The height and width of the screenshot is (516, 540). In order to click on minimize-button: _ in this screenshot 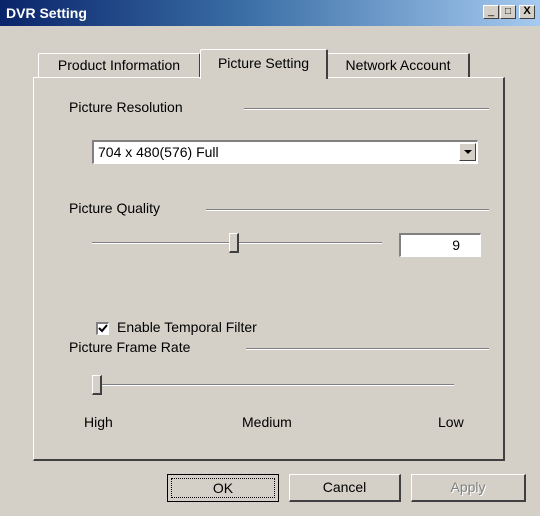, I will do `click(491, 12)`.